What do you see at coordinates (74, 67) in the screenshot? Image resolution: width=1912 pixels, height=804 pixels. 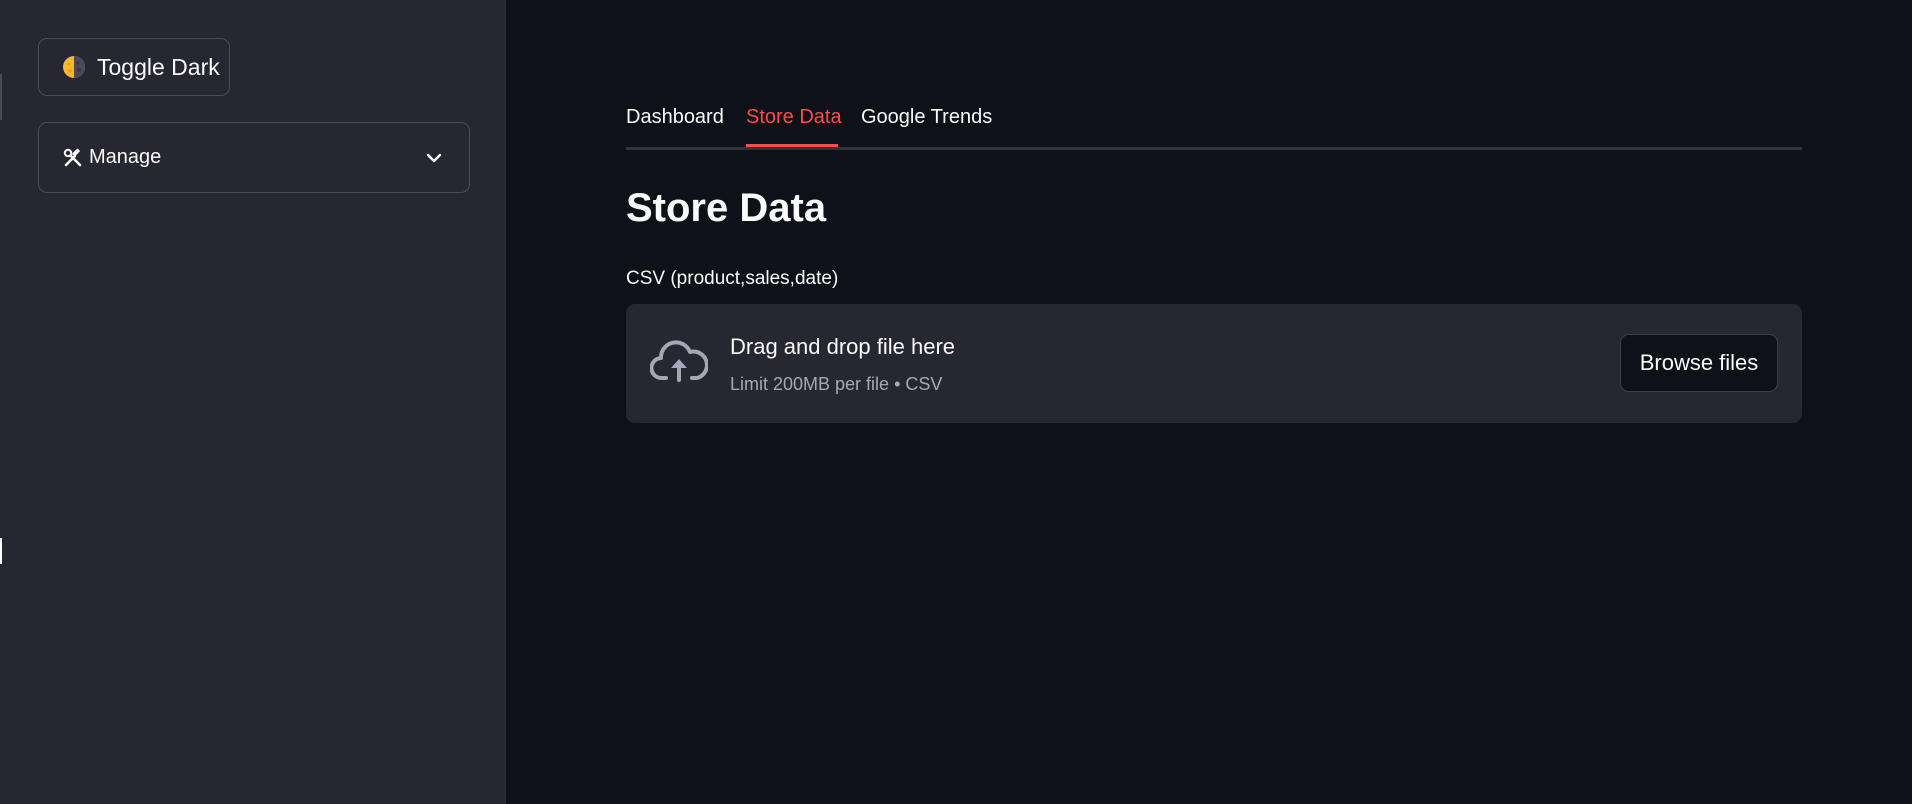 I see `half-moon-icon` at bounding box center [74, 67].